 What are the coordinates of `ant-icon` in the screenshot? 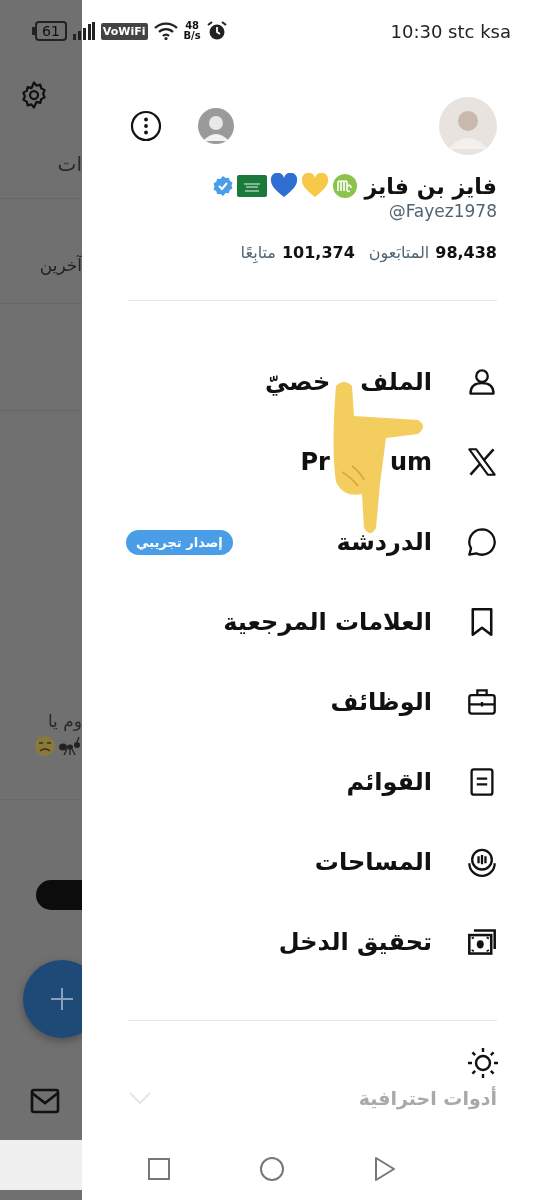 It's located at (70, 746).